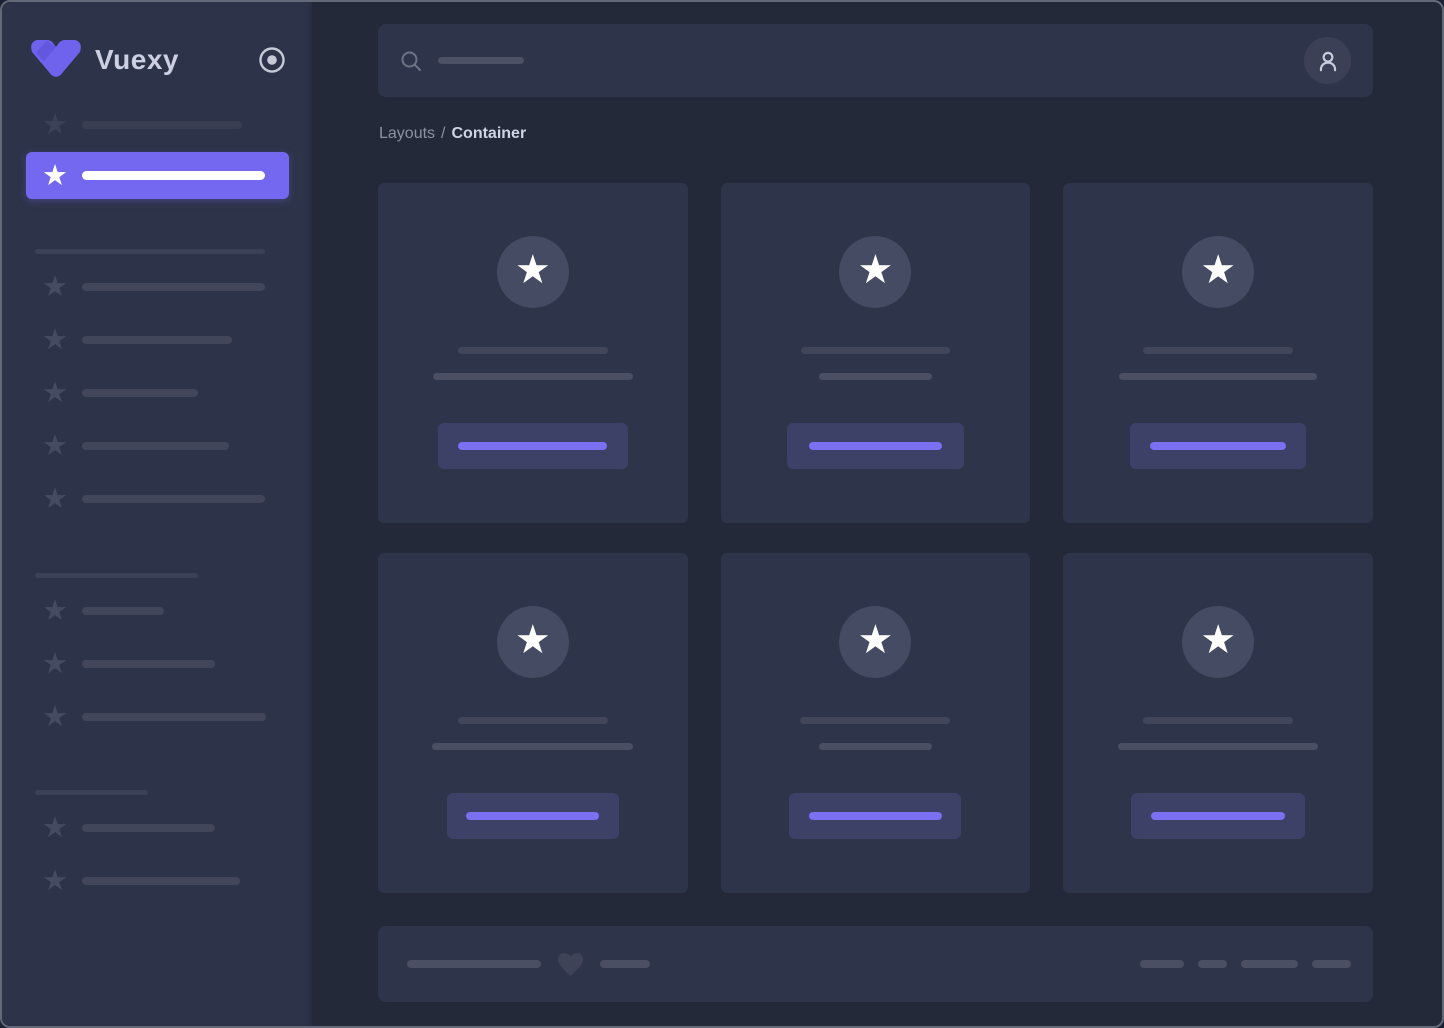 The image size is (1444, 1028). Describe the element at coordinates (875, 964) in the screenshot. I see `footer-bar` at that location.